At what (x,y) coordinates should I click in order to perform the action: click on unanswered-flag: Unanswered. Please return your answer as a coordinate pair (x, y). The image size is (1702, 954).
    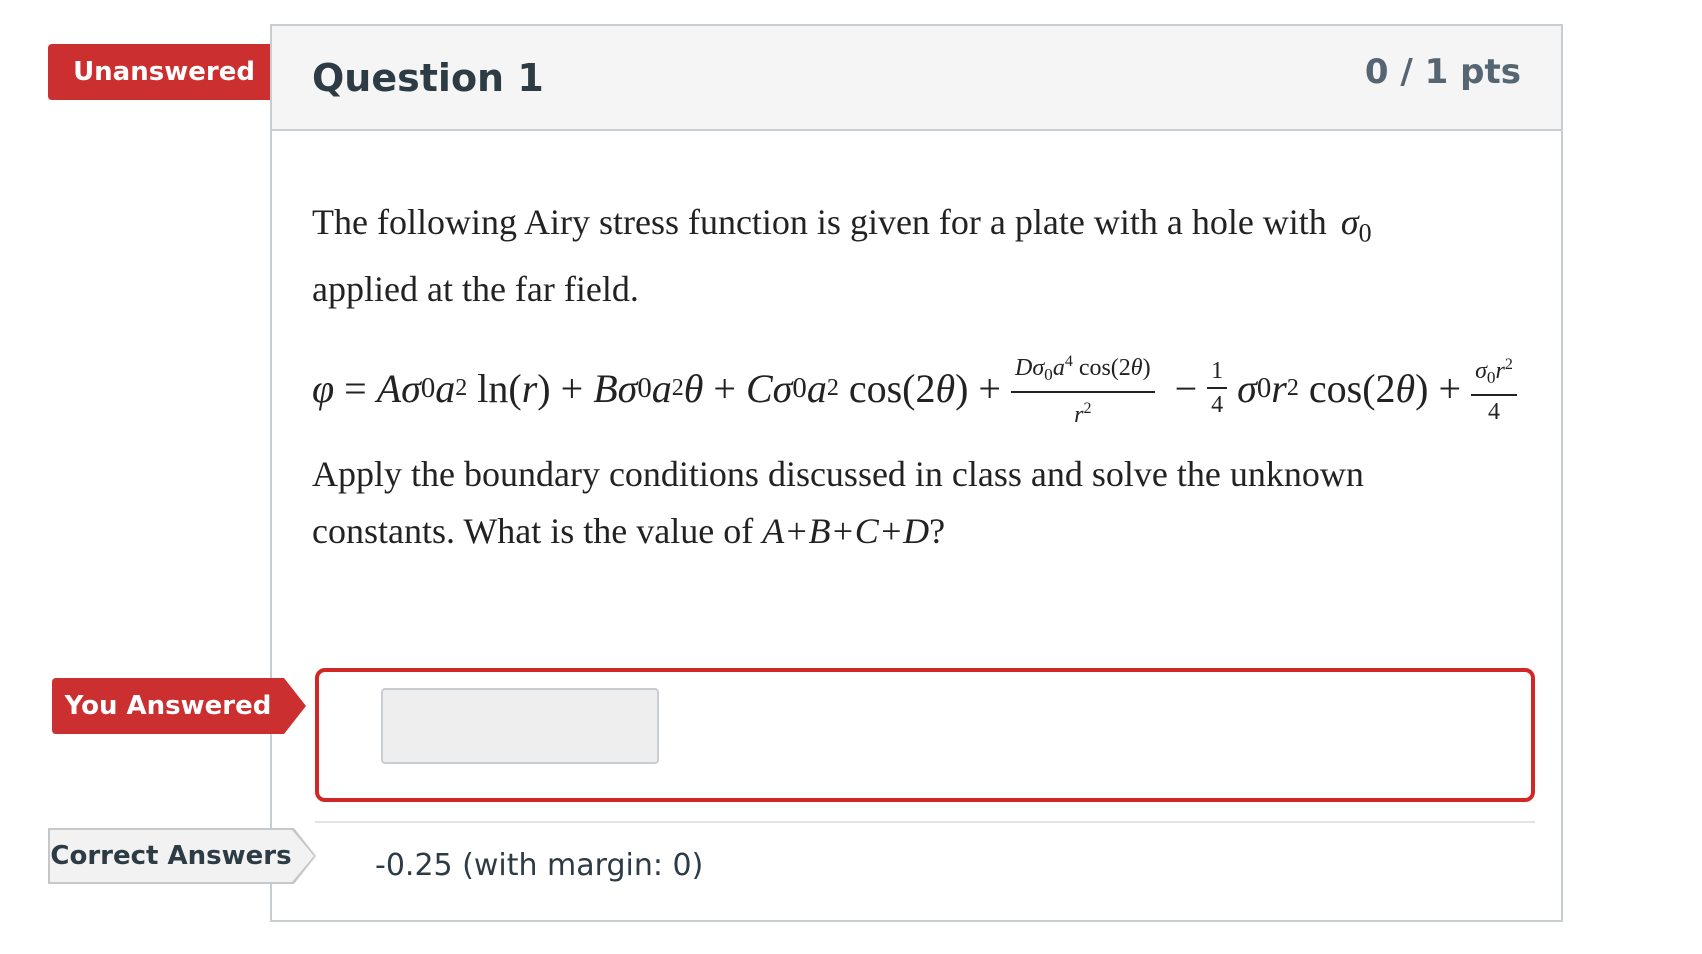
    Looking at the image, I should click on (175, 72).